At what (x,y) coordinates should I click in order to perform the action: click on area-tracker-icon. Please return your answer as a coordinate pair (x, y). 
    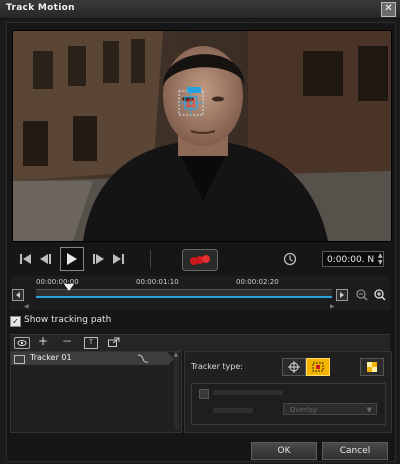
    Looking at the image, I should click on (318, 367).